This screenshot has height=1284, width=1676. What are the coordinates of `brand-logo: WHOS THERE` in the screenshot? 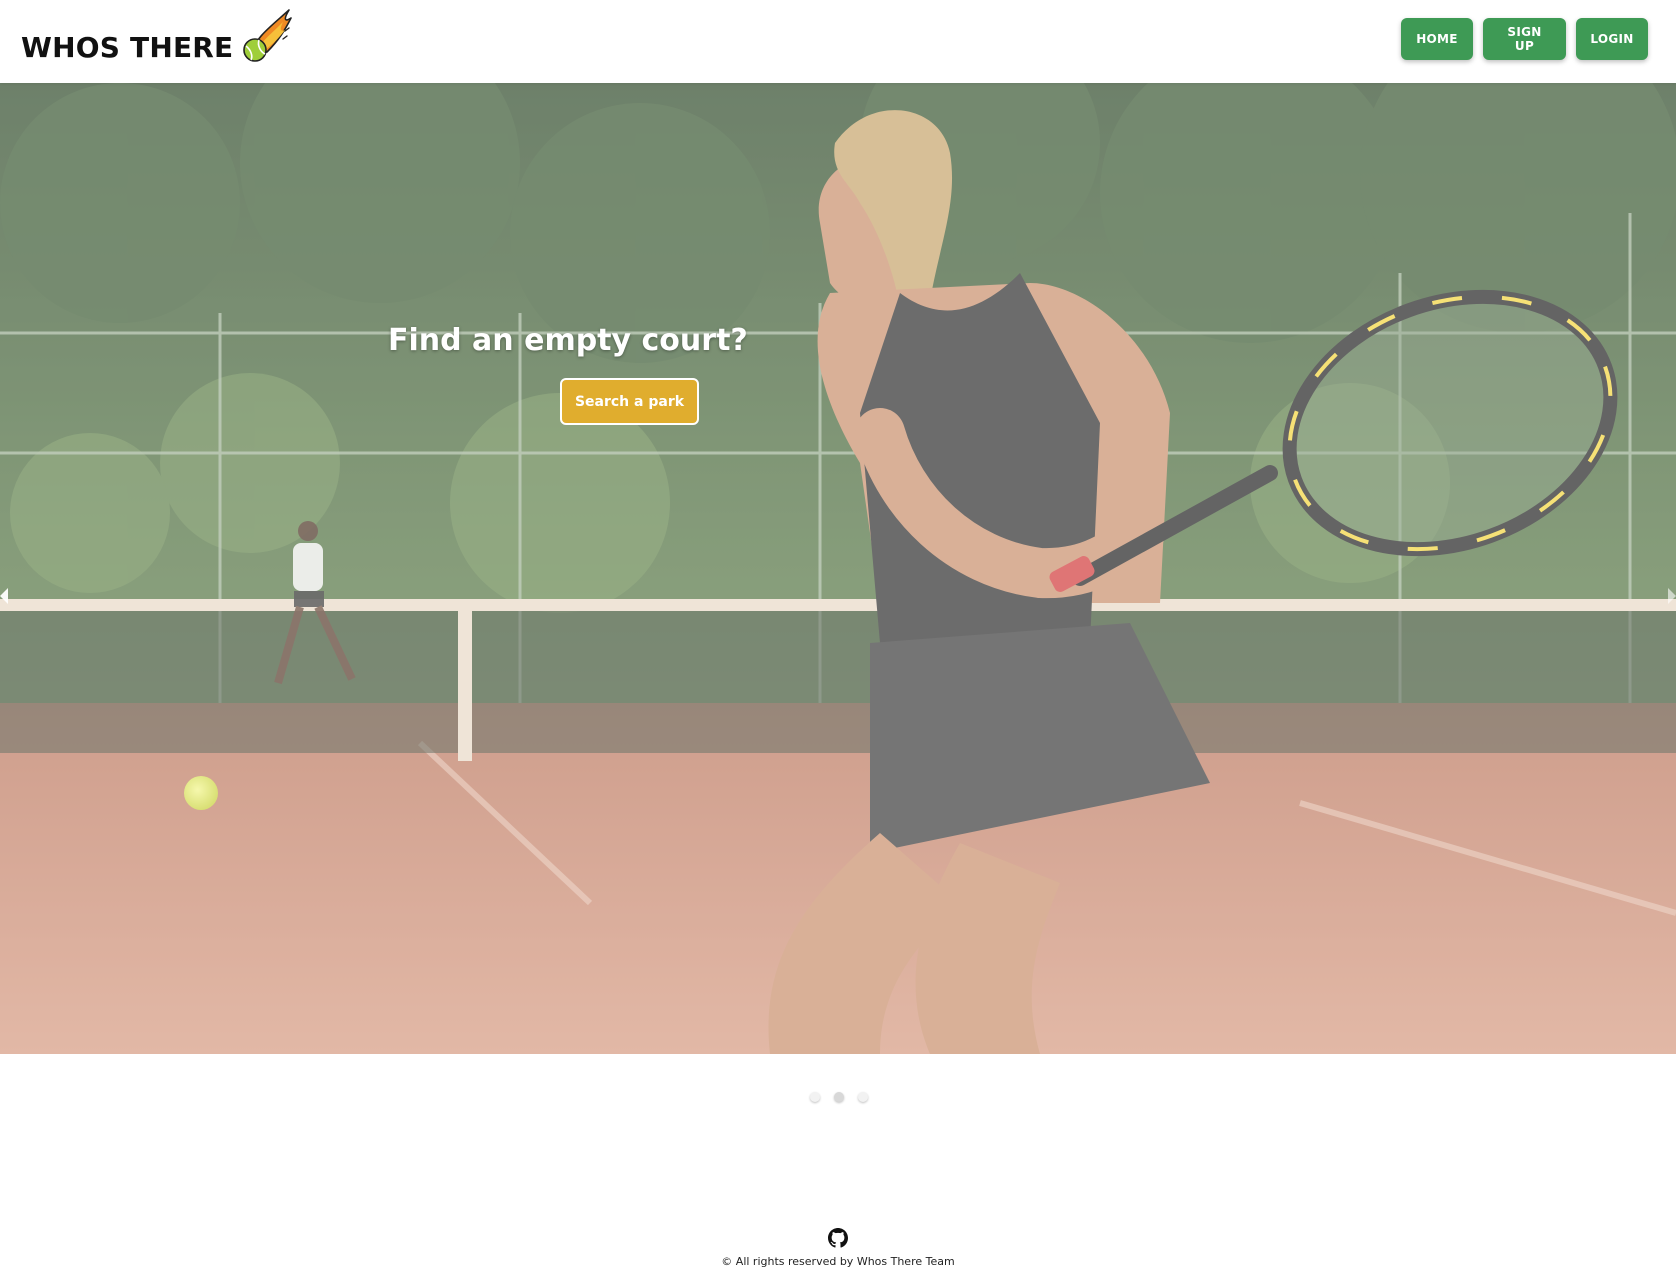 It's located at (157, 35).